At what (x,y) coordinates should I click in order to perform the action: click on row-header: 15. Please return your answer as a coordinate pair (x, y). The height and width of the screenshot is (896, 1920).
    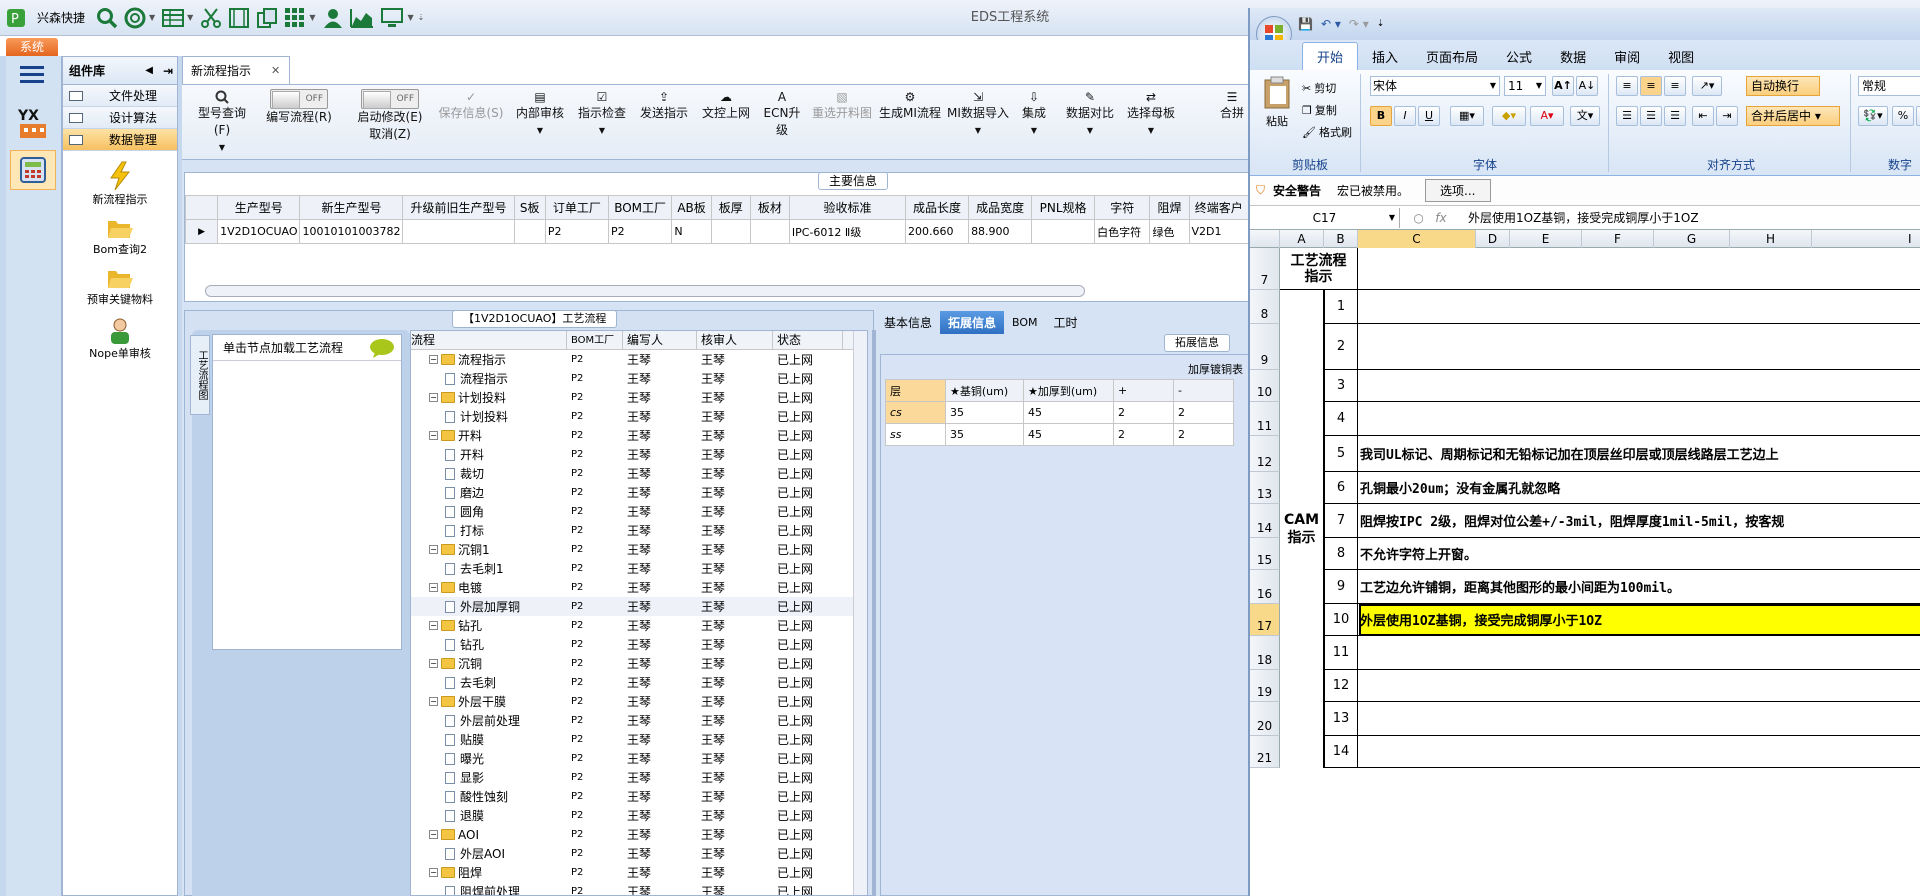
    Looking at the image, I should click on (1265, 554).